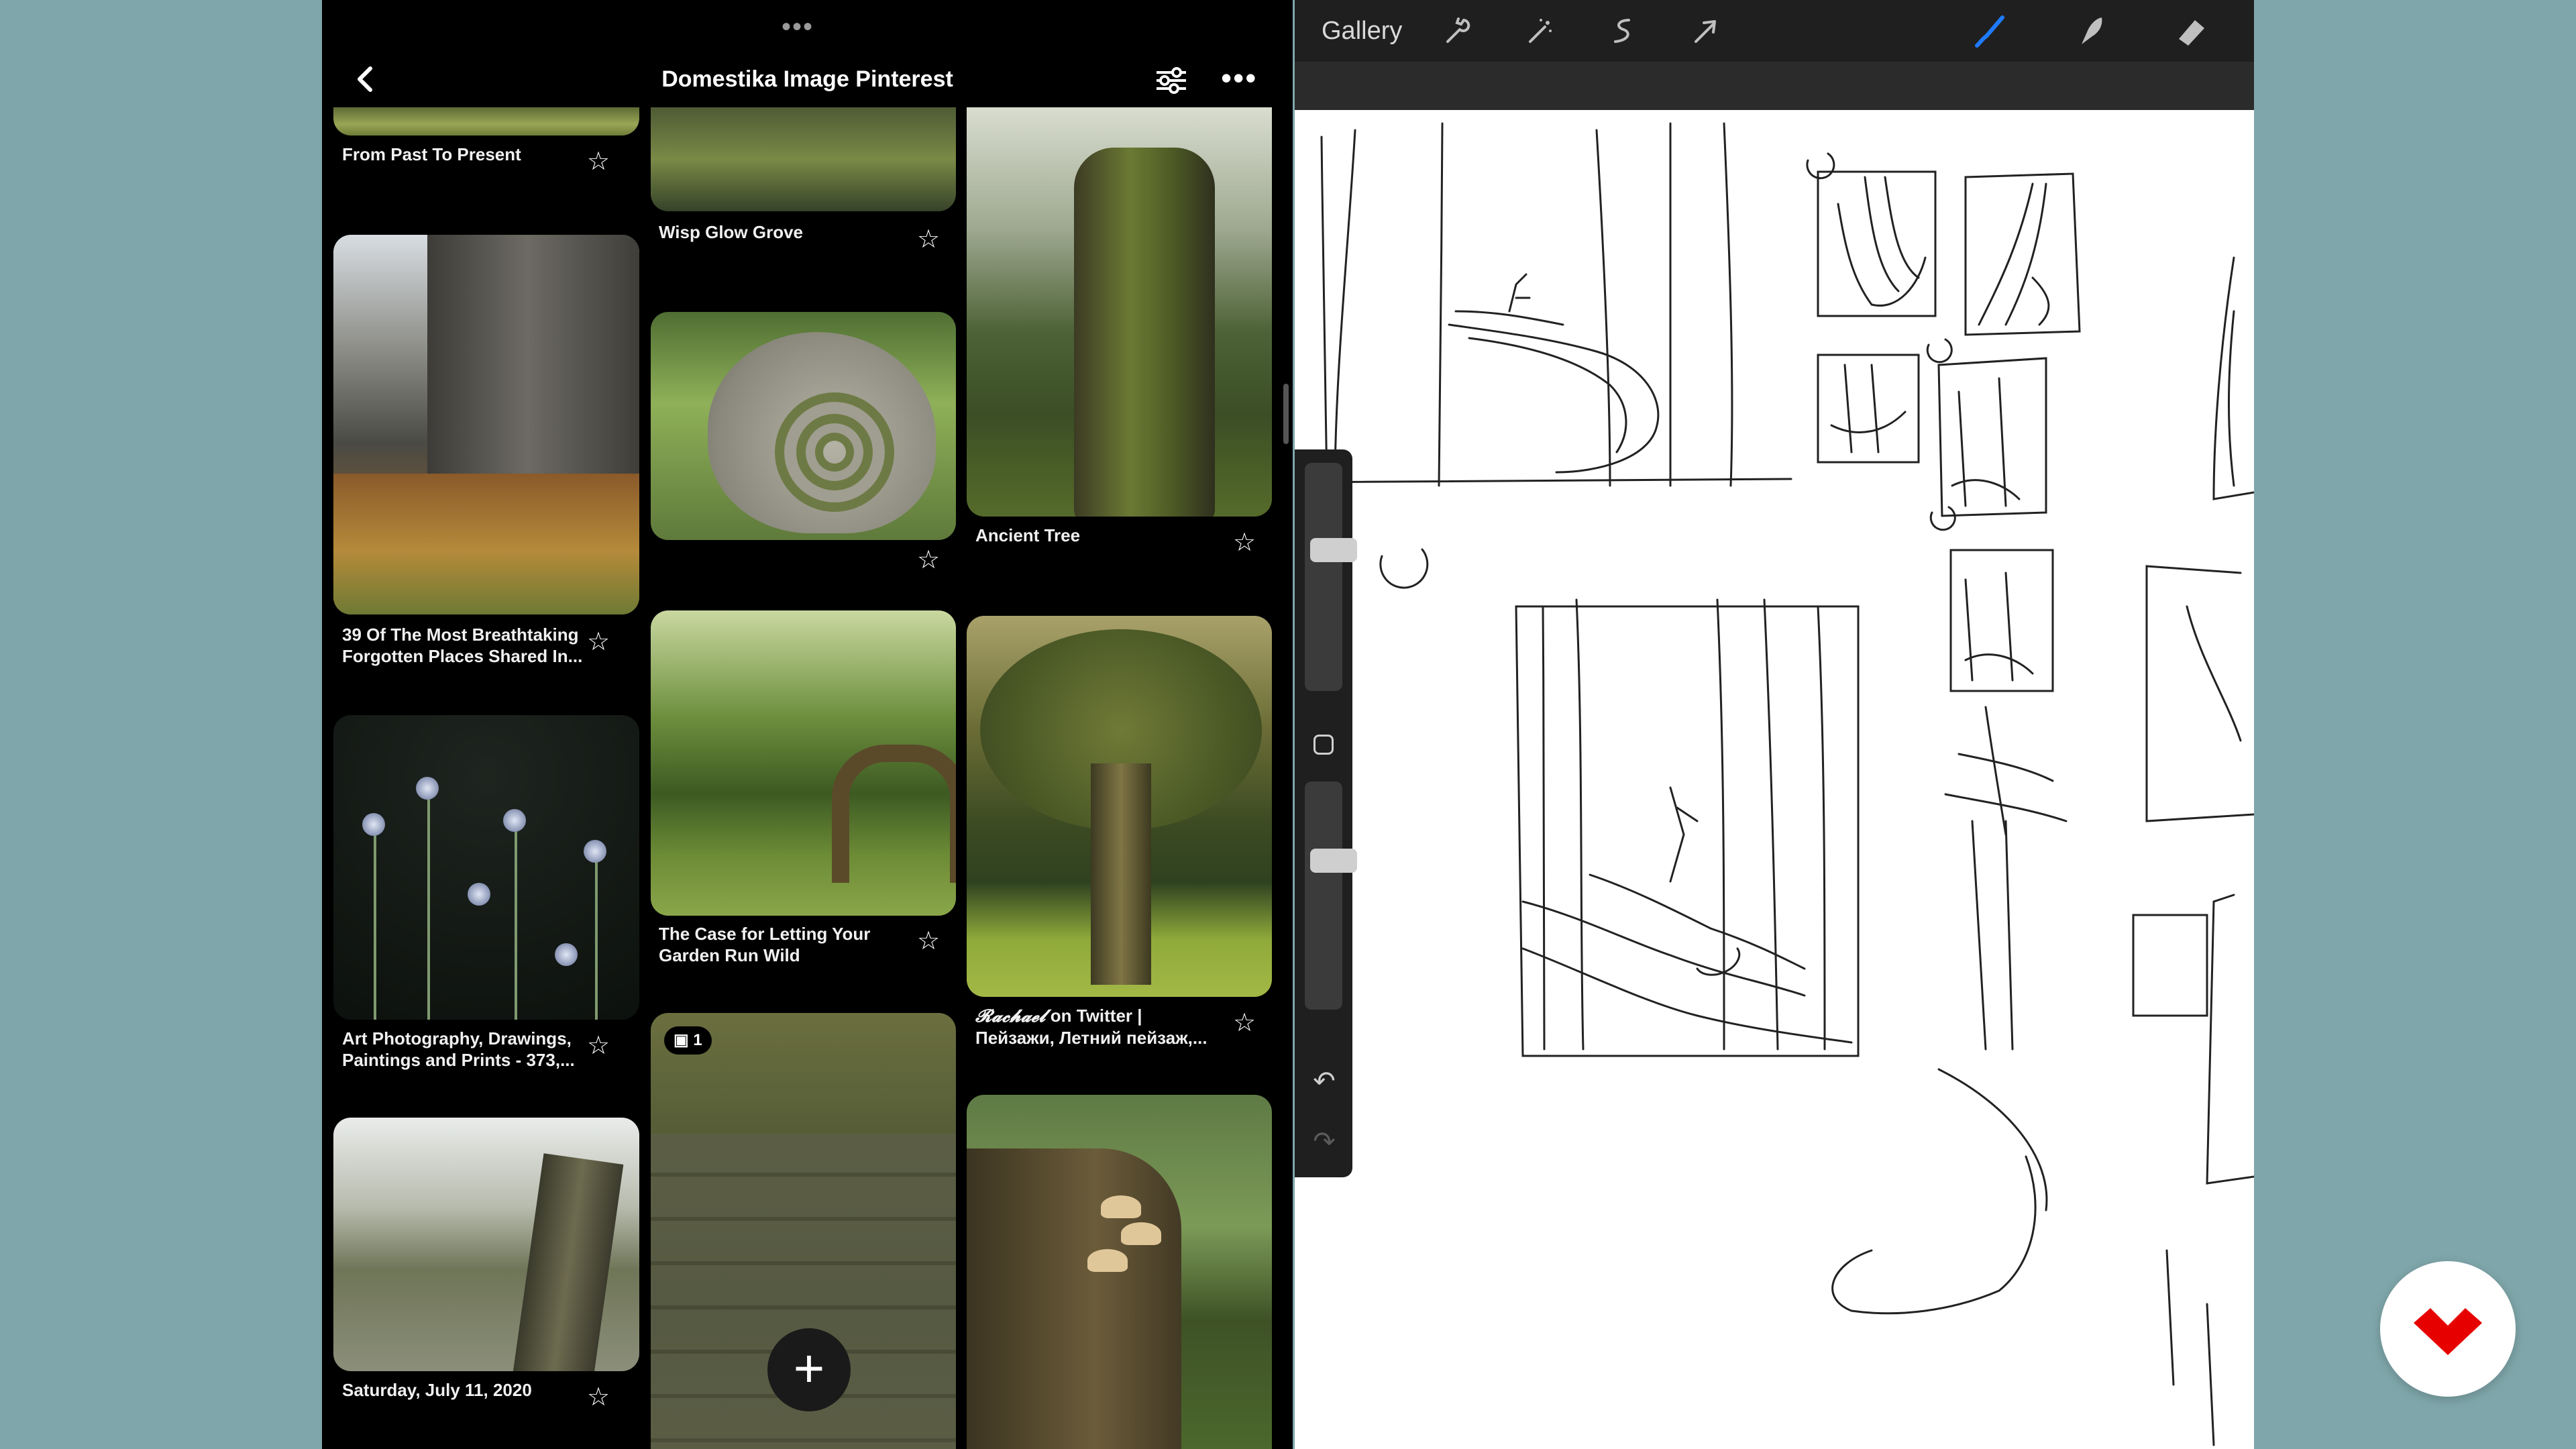 This screenshot has width=2576, height=1449. What do you see at coordinates (2448, 1331) in the screenshot?
I see `heart-logo-icon` at bounding box center [2448, 1331].